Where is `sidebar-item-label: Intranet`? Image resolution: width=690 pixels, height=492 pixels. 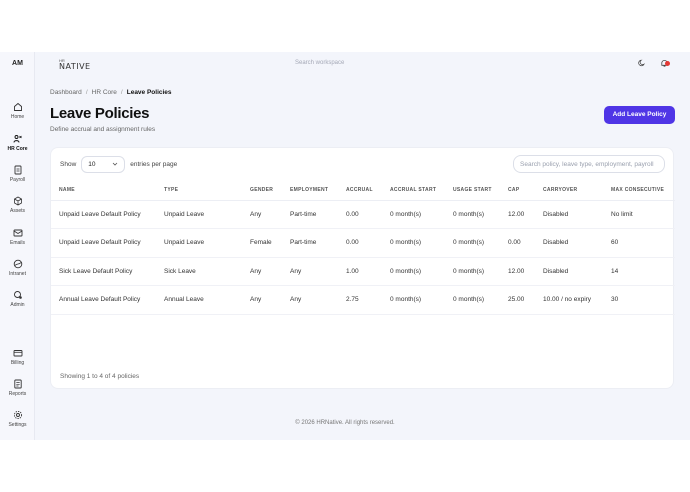 sidebar-item-label: Intranet is located at coordinates (17, 274).